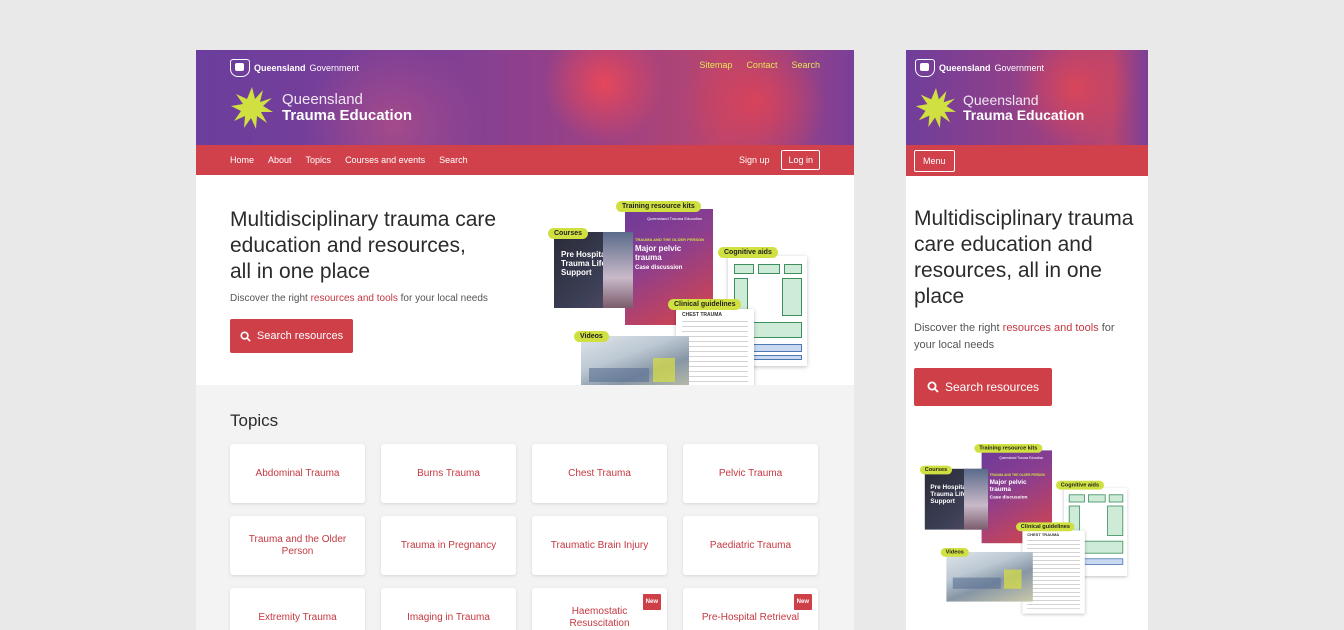 The image size is (1344, 630). I want to click on nav-item-home: Home, so click(242, 160).